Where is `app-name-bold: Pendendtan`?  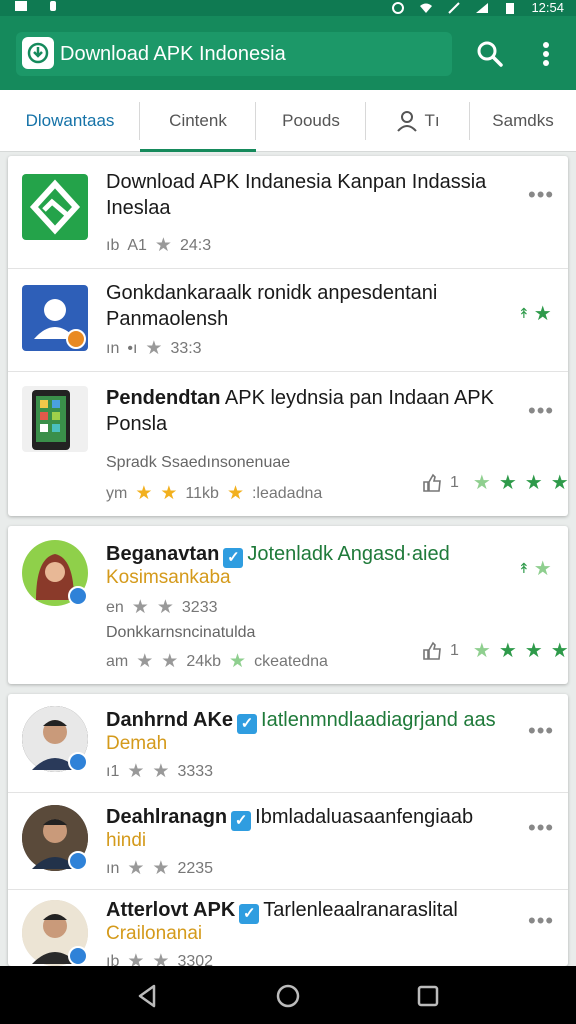
app-name-bold: Pendendtan is located at coordinates (163, 398).